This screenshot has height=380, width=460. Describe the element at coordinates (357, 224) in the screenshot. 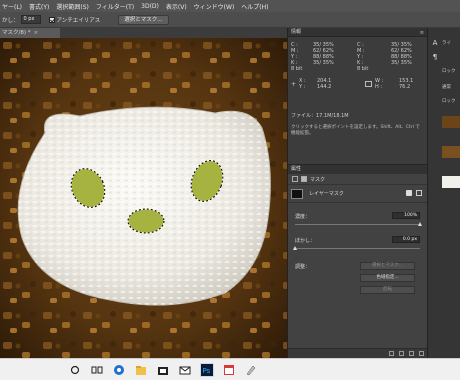

I see `density-track` at that location.